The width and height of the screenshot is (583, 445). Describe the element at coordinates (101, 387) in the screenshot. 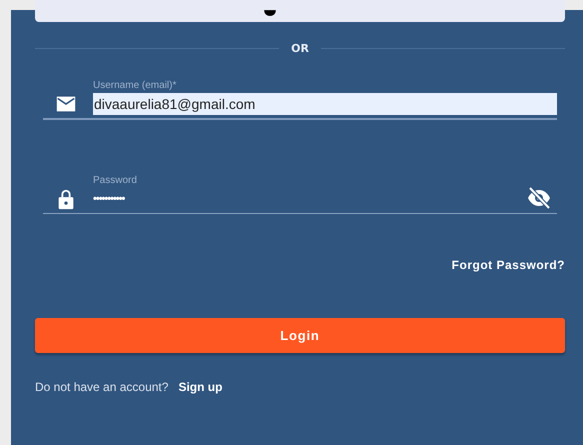

I see `signup-prompt: Do not have an account?` at that location.